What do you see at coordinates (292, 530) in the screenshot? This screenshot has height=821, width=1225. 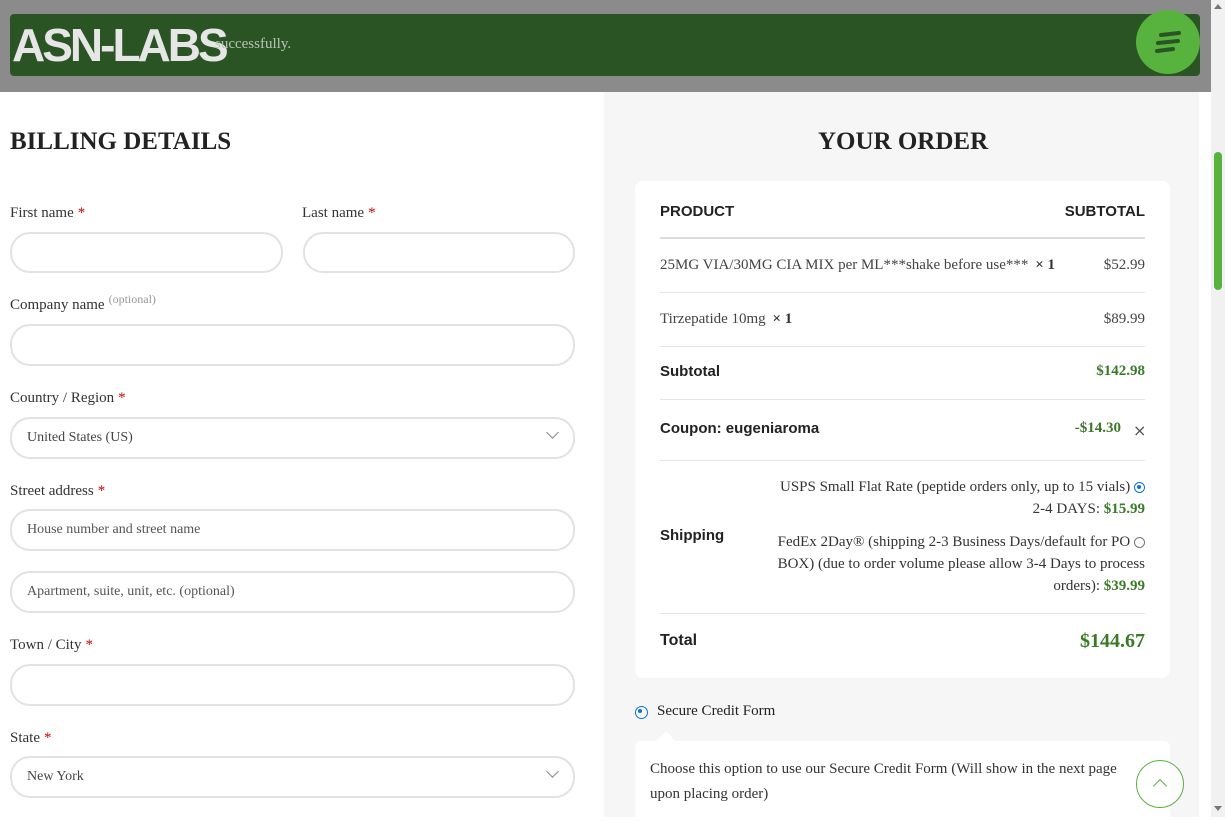 I see `street-input: House number and street name` at bounding box center [292, 530].